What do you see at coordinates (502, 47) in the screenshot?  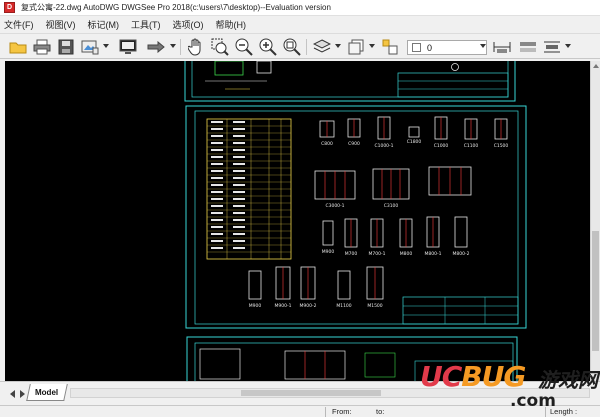 I see `measure-icon` at bounding box center [502, 47].